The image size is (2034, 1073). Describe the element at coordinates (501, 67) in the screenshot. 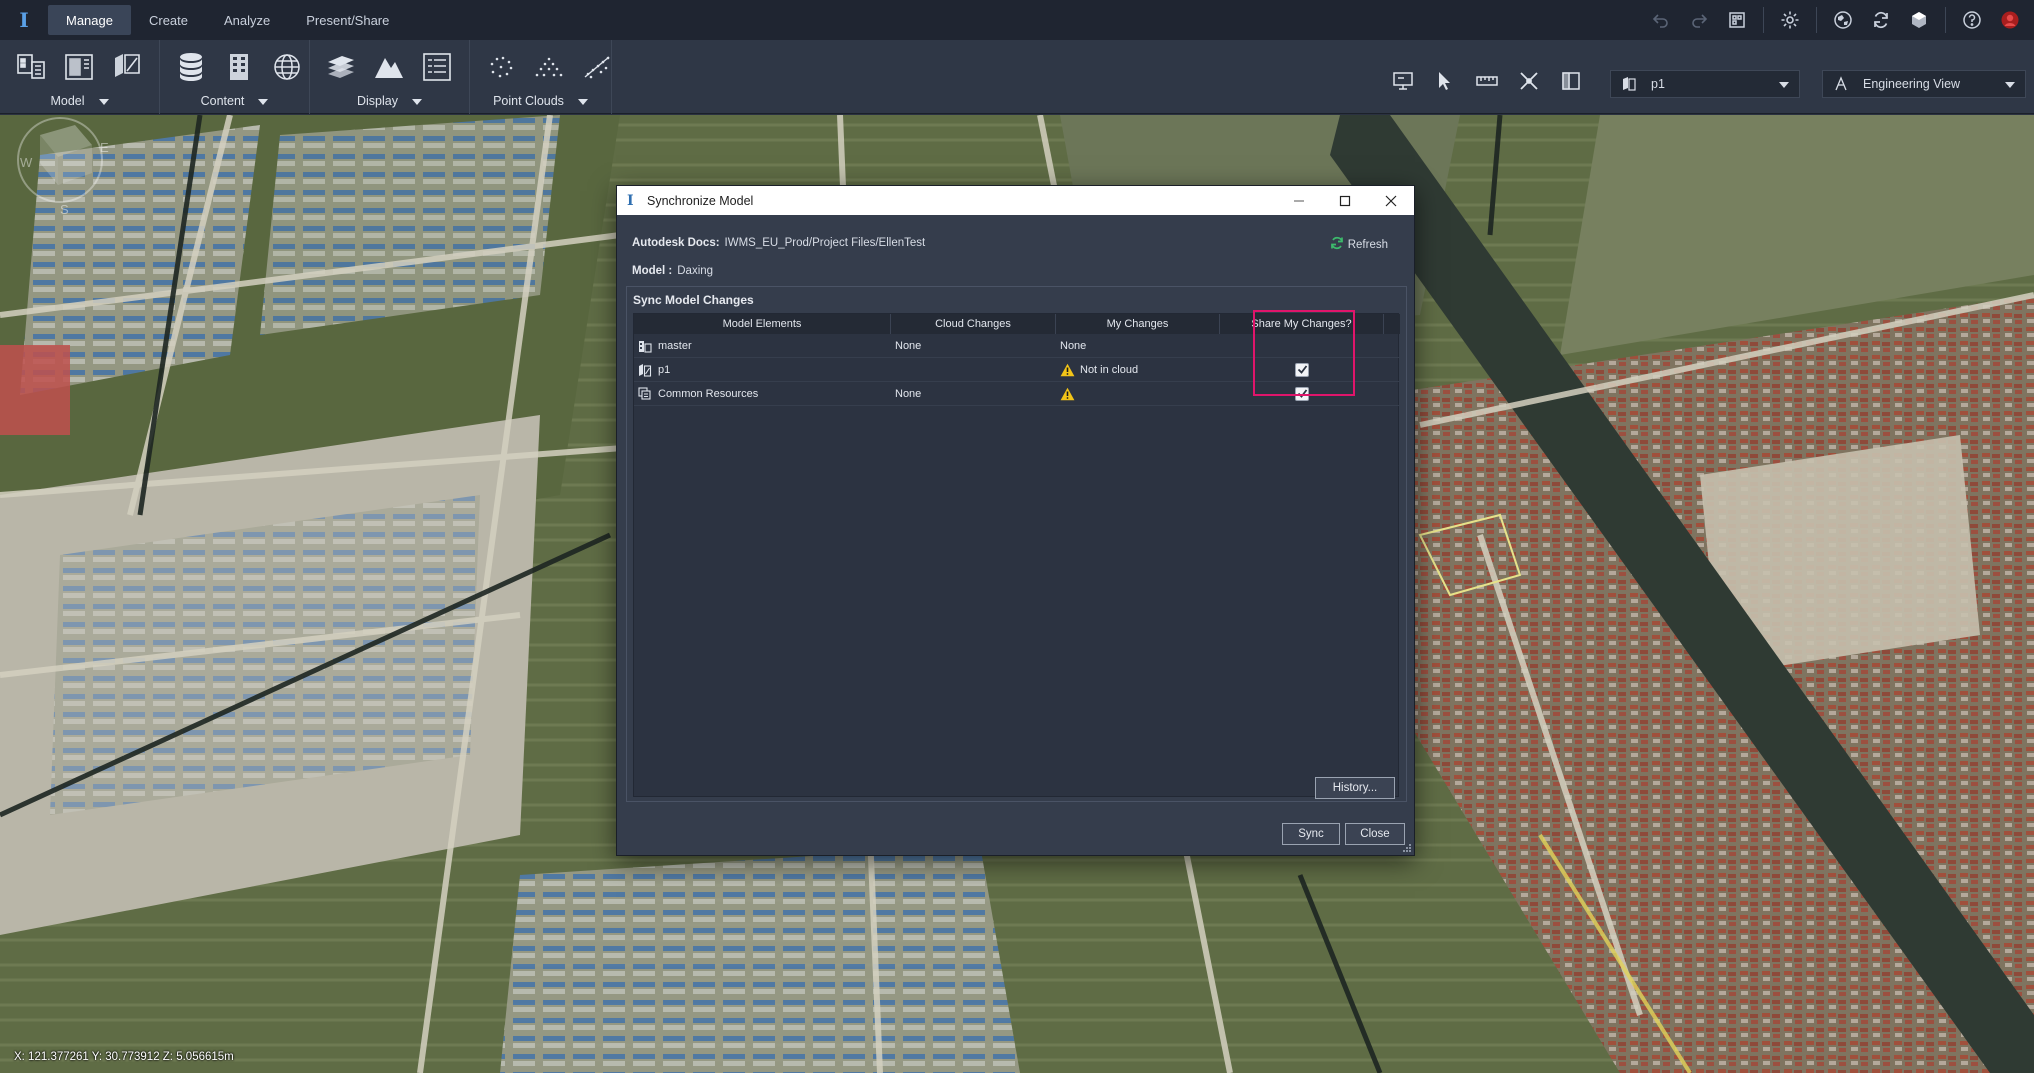

I see `point-cloud-icon` at that location.